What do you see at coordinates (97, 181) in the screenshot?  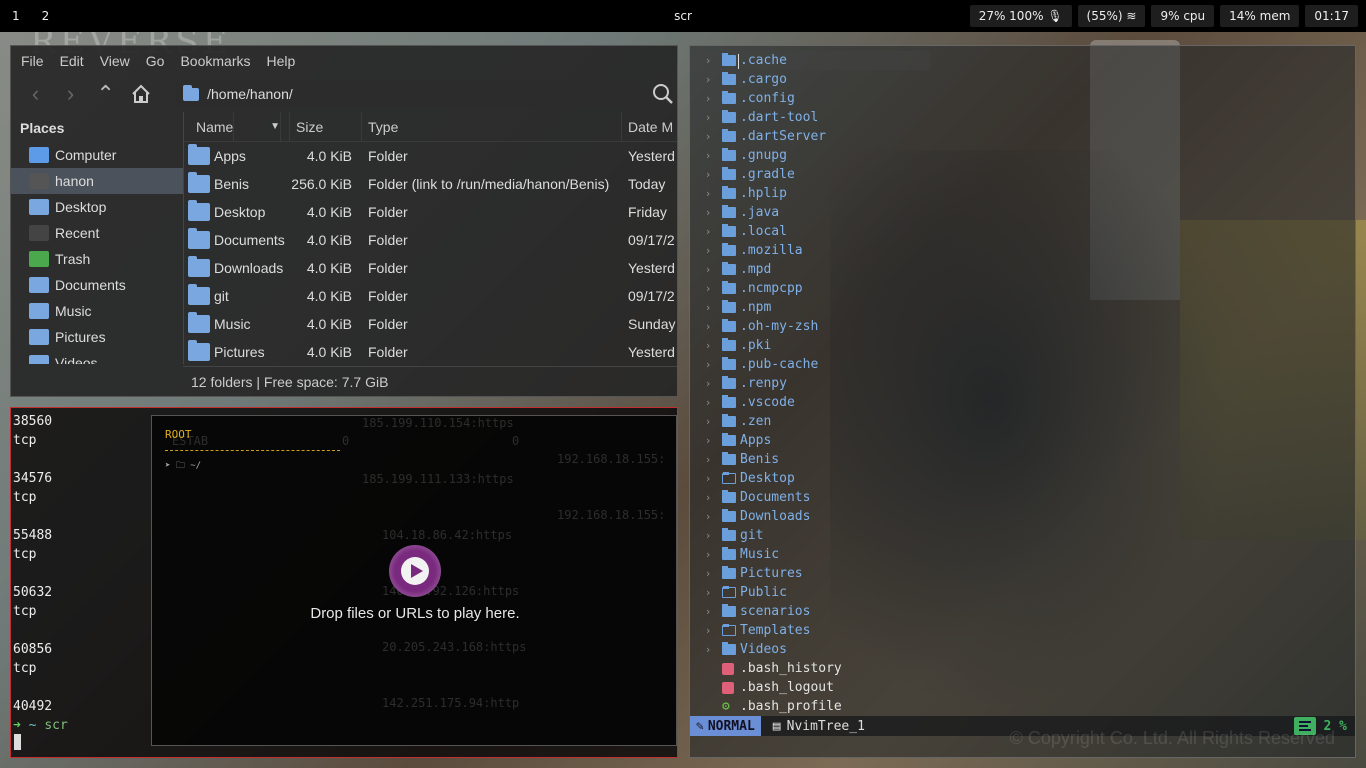 I see `place-item: hanon` at bounding box center [97, 181].